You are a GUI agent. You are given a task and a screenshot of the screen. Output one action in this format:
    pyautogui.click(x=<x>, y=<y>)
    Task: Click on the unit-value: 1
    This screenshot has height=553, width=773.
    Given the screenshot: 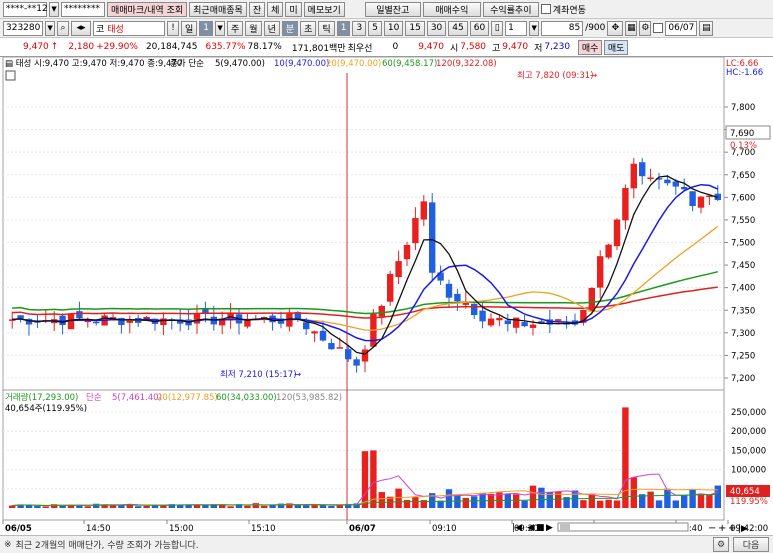 What is the action you would take?
    pyautogui.click(x=511, y=28)
    